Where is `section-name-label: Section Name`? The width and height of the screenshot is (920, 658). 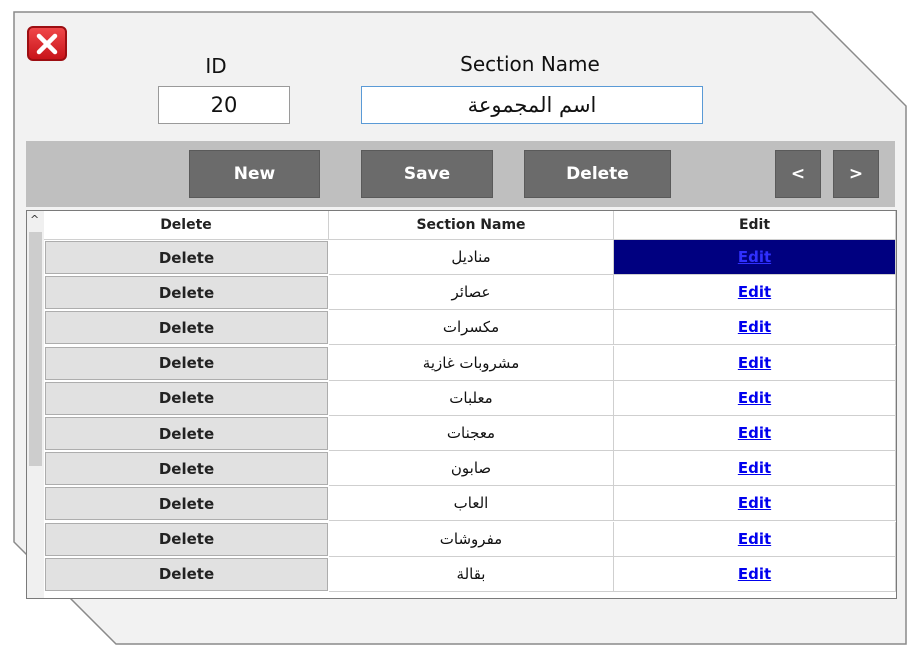 section-name-label: Section Name is located at coordinates (530, 64).